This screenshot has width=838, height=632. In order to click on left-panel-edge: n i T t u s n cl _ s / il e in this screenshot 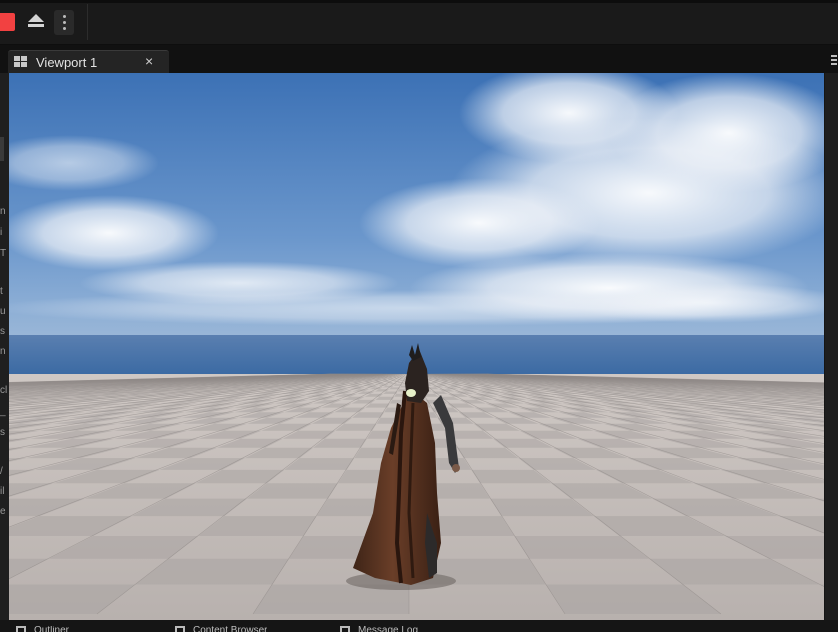, I will do `click(4, 346)`.